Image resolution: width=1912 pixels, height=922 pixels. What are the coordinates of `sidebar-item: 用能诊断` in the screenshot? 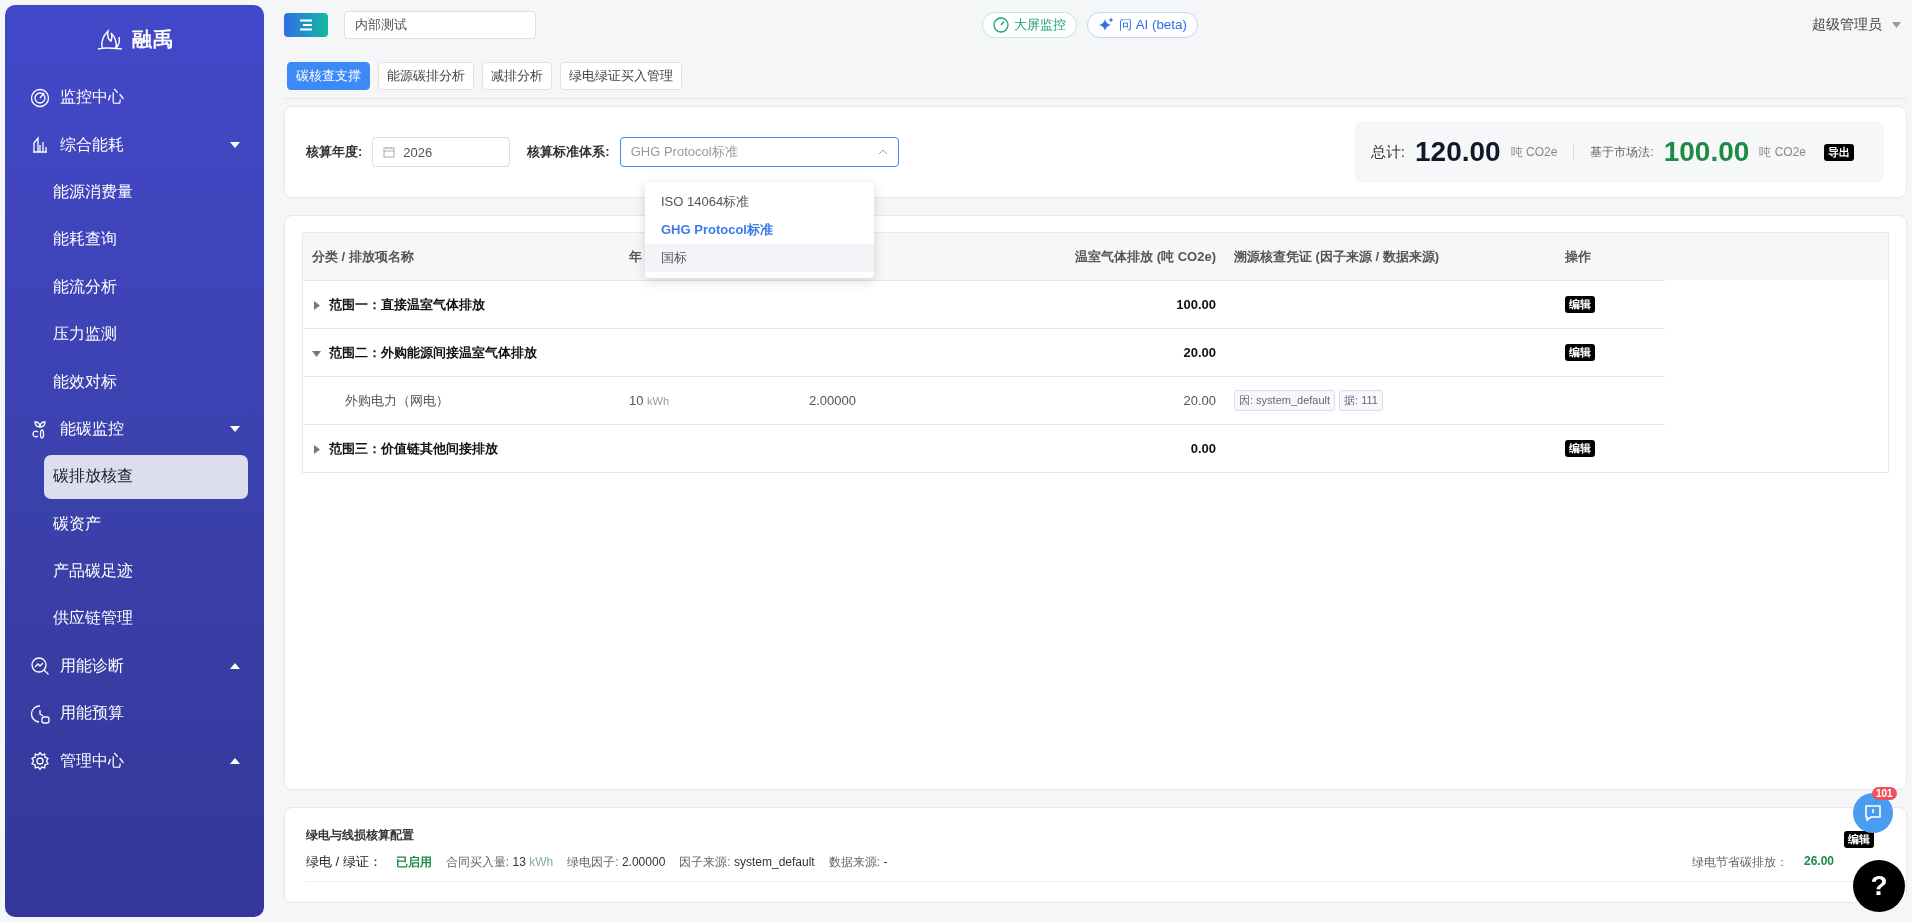 It's located at (134, 666).